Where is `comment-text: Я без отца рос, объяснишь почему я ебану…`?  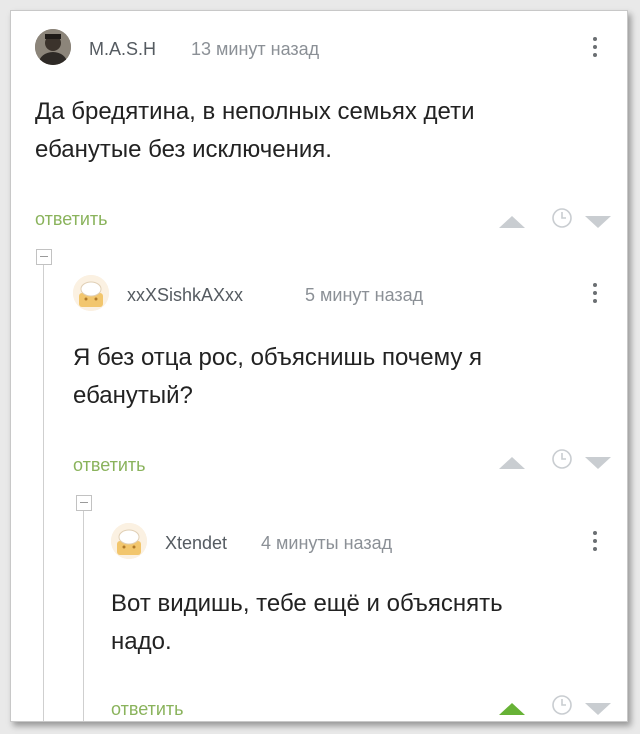
comment-text: Я без отца рос, объяснишь почему я ебану… is located at coordinates (339, 377).